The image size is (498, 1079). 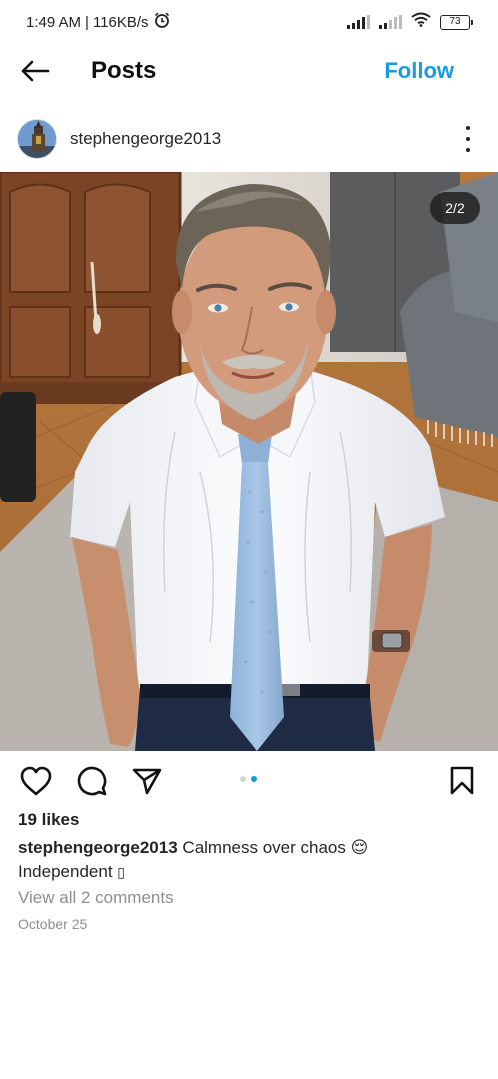 I want to click on share-icon, so click(x=147, y=781).